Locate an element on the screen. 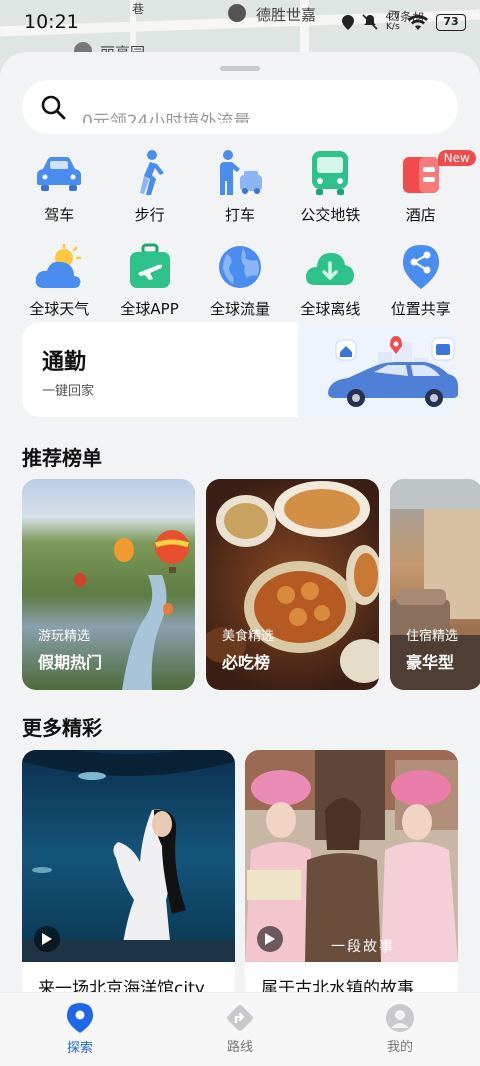 This screenshot has height=1066, width=480. nav-tab-explore: 探索 is located at coordinates (80, 1029).